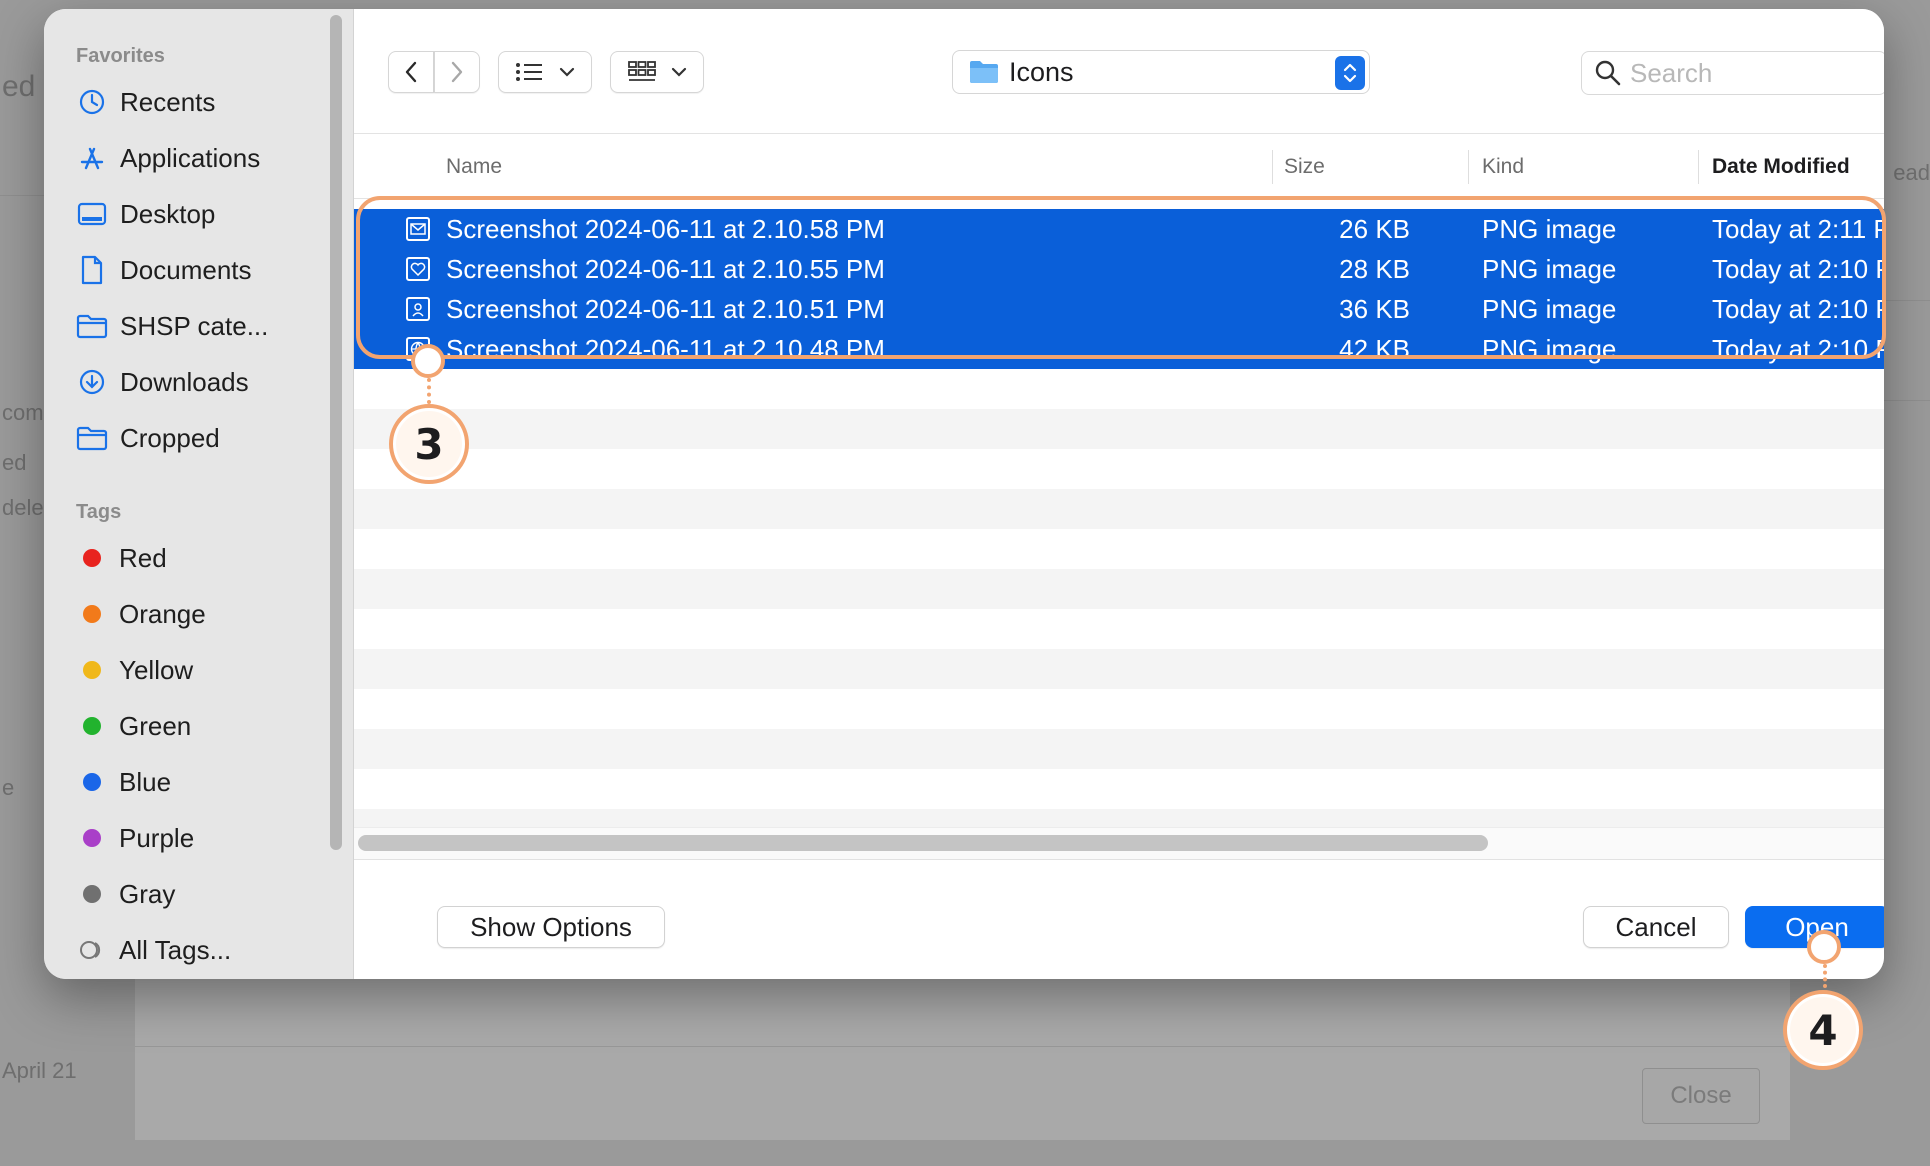  I want to click on column-kind: Kind, so click(1503, 167).